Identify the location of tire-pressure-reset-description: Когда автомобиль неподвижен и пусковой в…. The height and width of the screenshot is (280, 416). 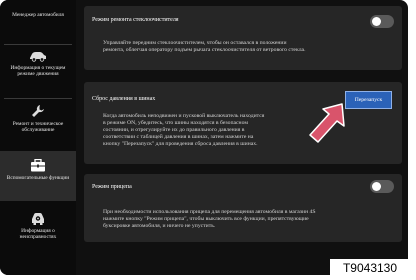
(184, 130).